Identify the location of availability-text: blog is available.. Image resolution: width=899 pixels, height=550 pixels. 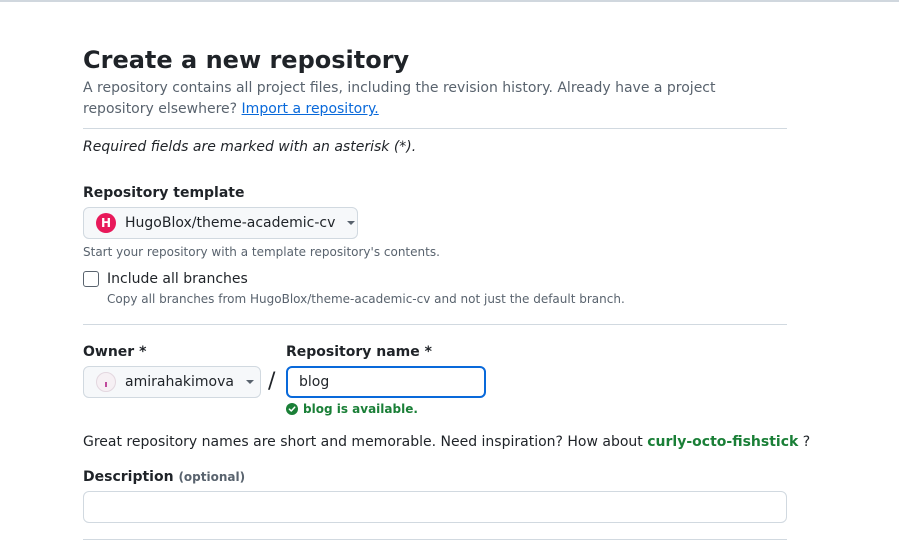
(360, 409).